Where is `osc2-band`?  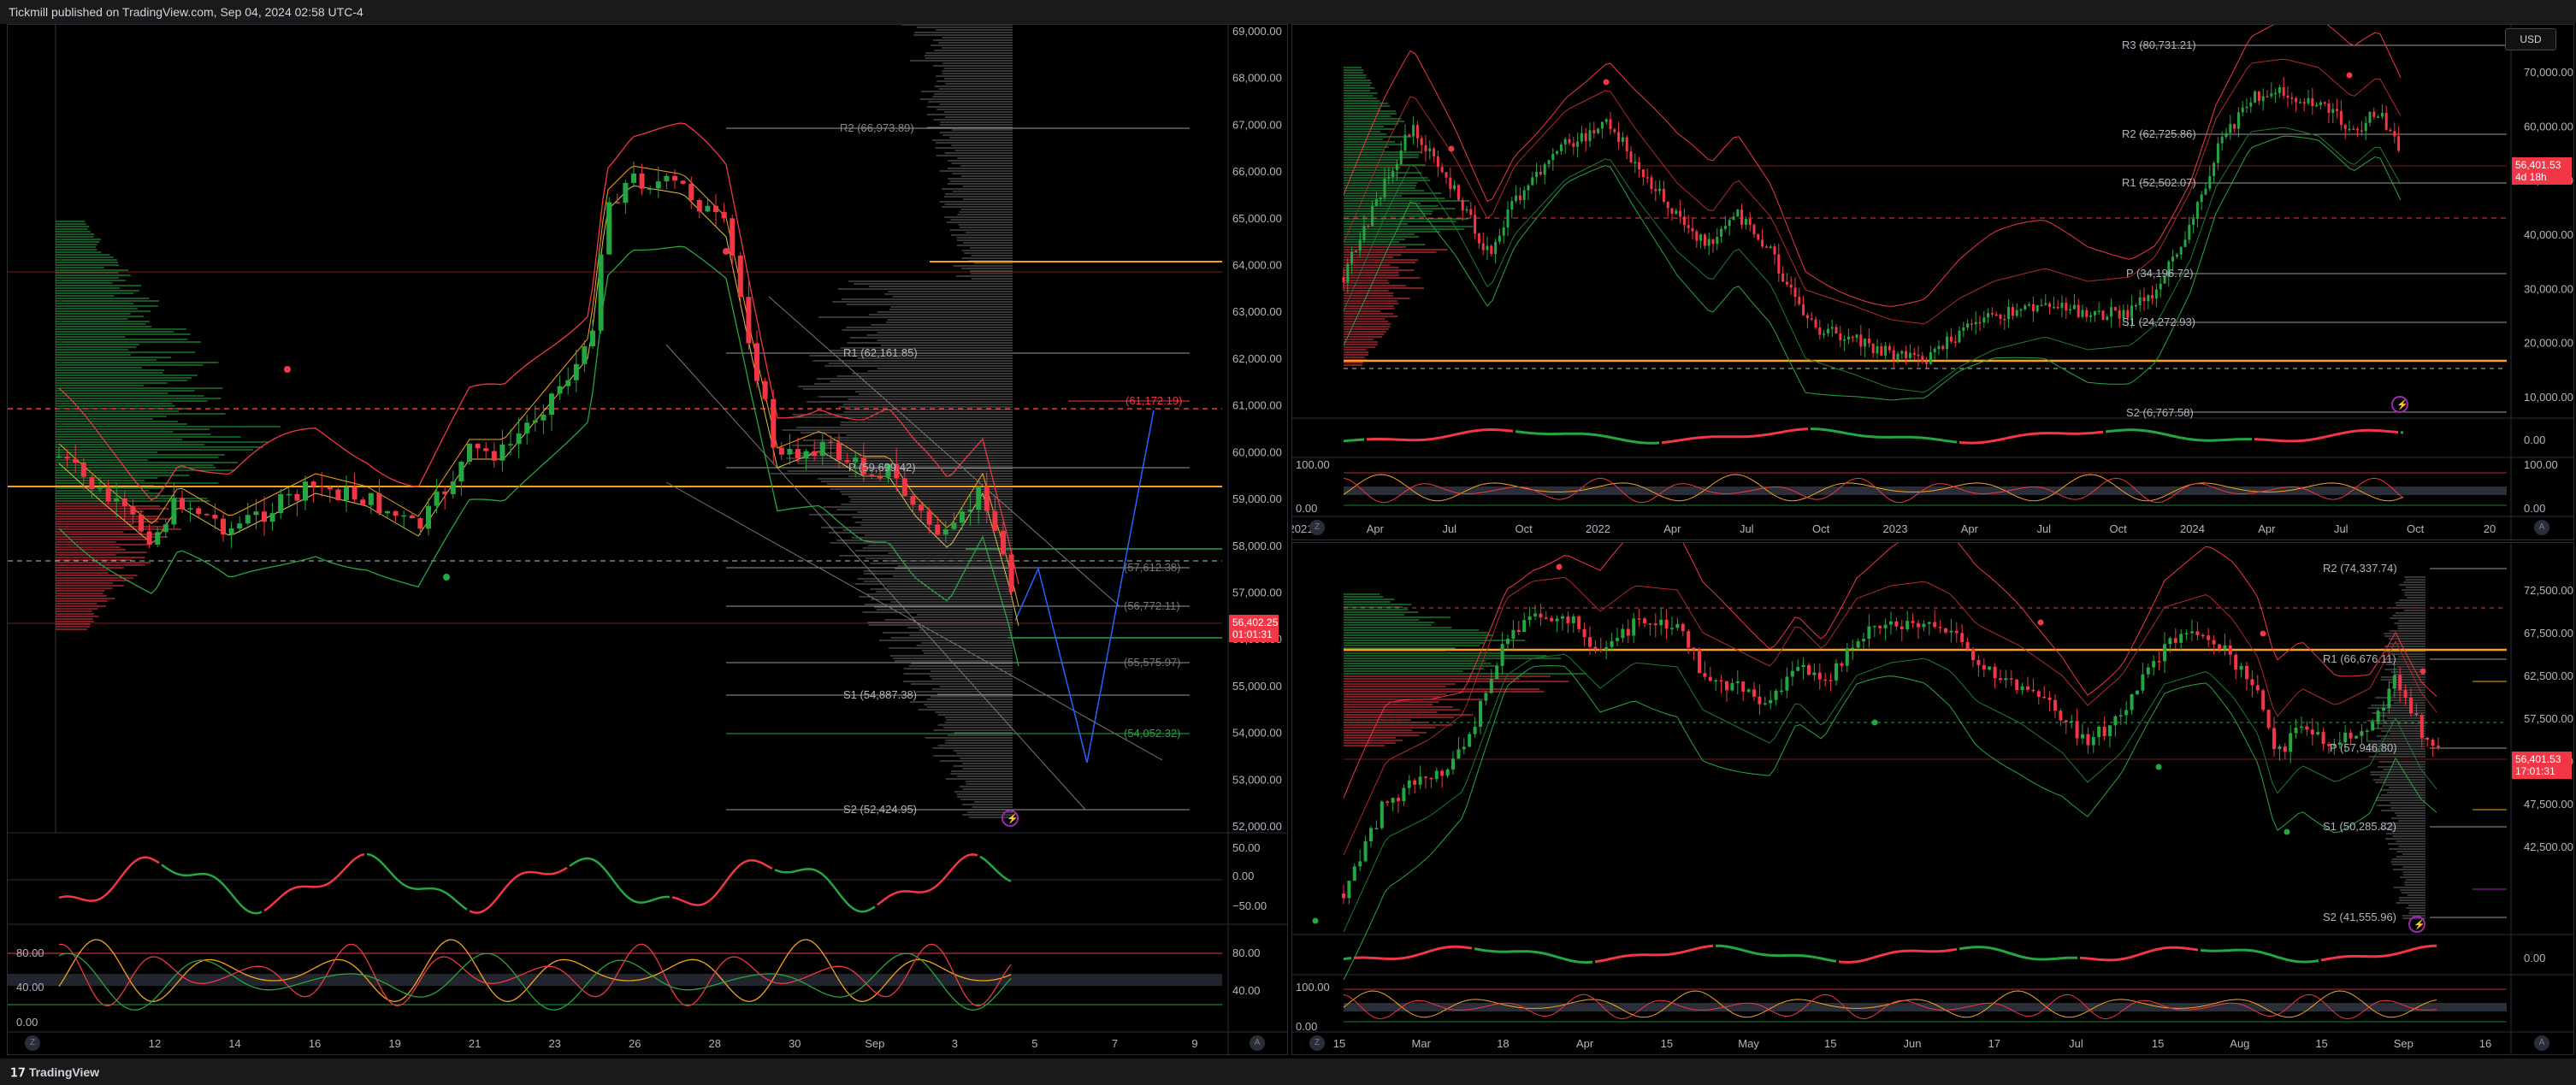
osc2-band is located at coordinates (1925, 491).